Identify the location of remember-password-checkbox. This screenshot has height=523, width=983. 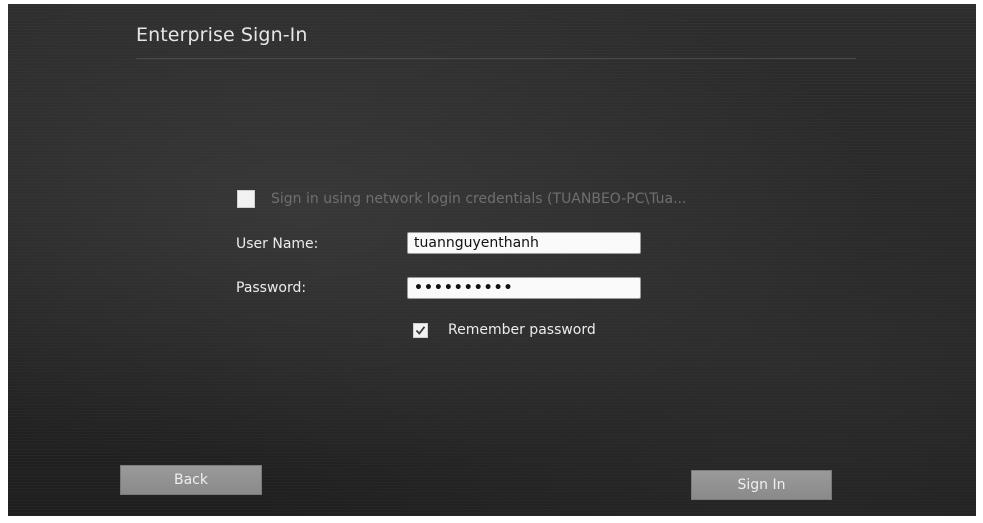
(420, 330).